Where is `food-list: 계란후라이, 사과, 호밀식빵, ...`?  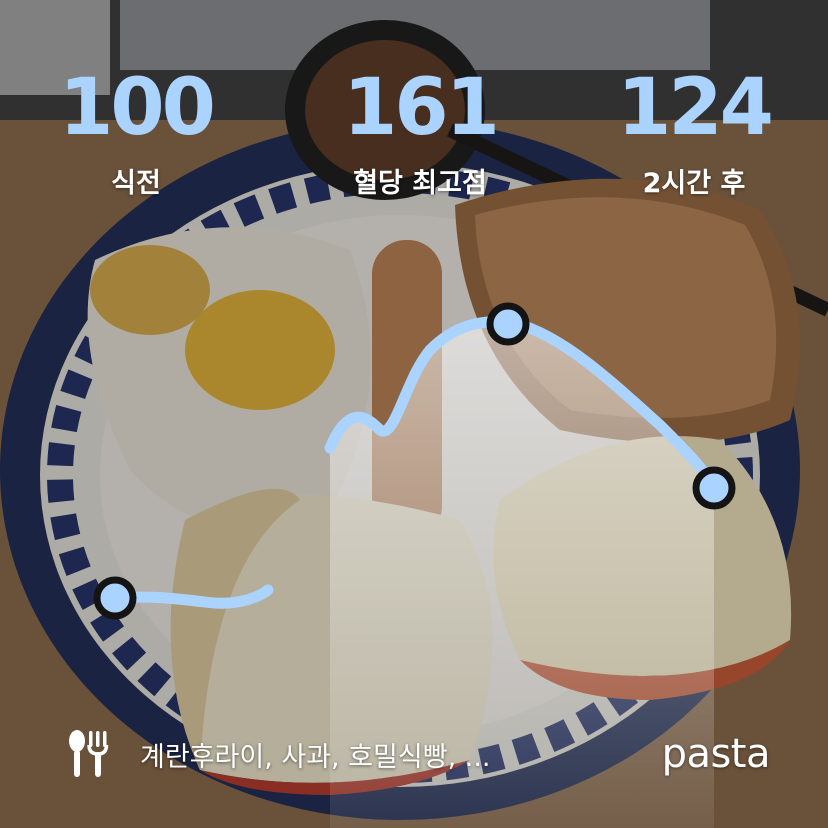 food-list: 계란후라이, 사과, 호밀식빵, ... is located at coordinates (315, 757).